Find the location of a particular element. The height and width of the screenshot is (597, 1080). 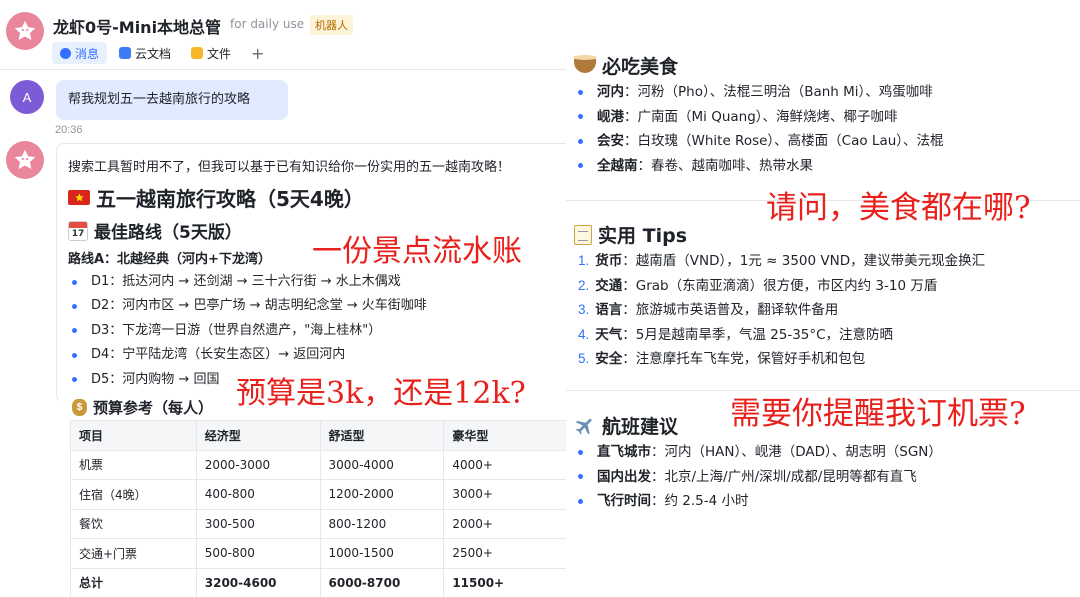

chat-title: 龙虾0号-Mini本地总管 is located at coordinates (137, 27).